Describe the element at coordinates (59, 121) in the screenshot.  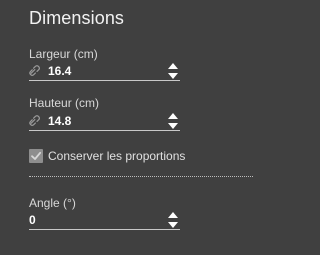
I see `height-value: 14.8` at that location.